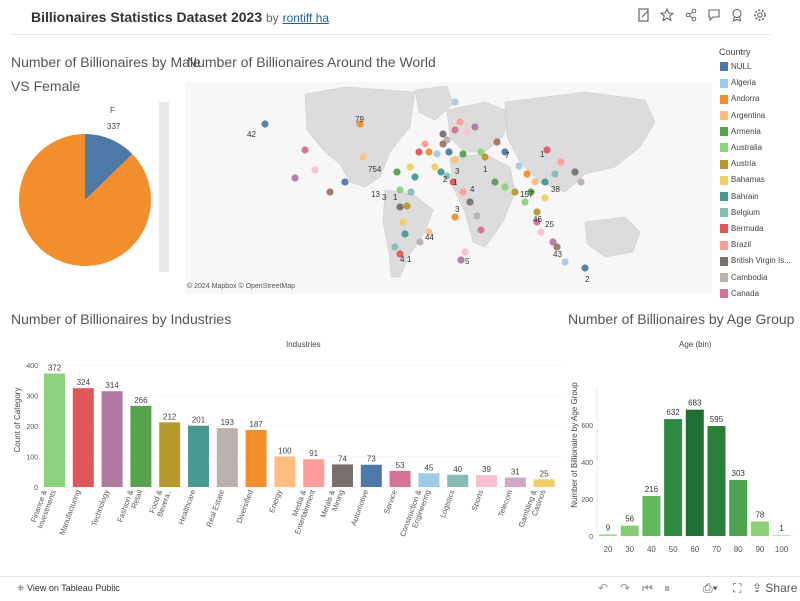 The image size is (800, 601). What do you see at coordinates (710, 588) in the screenshot?
I see `download-icon: ⎙▾` at bounding box center [710, 588].